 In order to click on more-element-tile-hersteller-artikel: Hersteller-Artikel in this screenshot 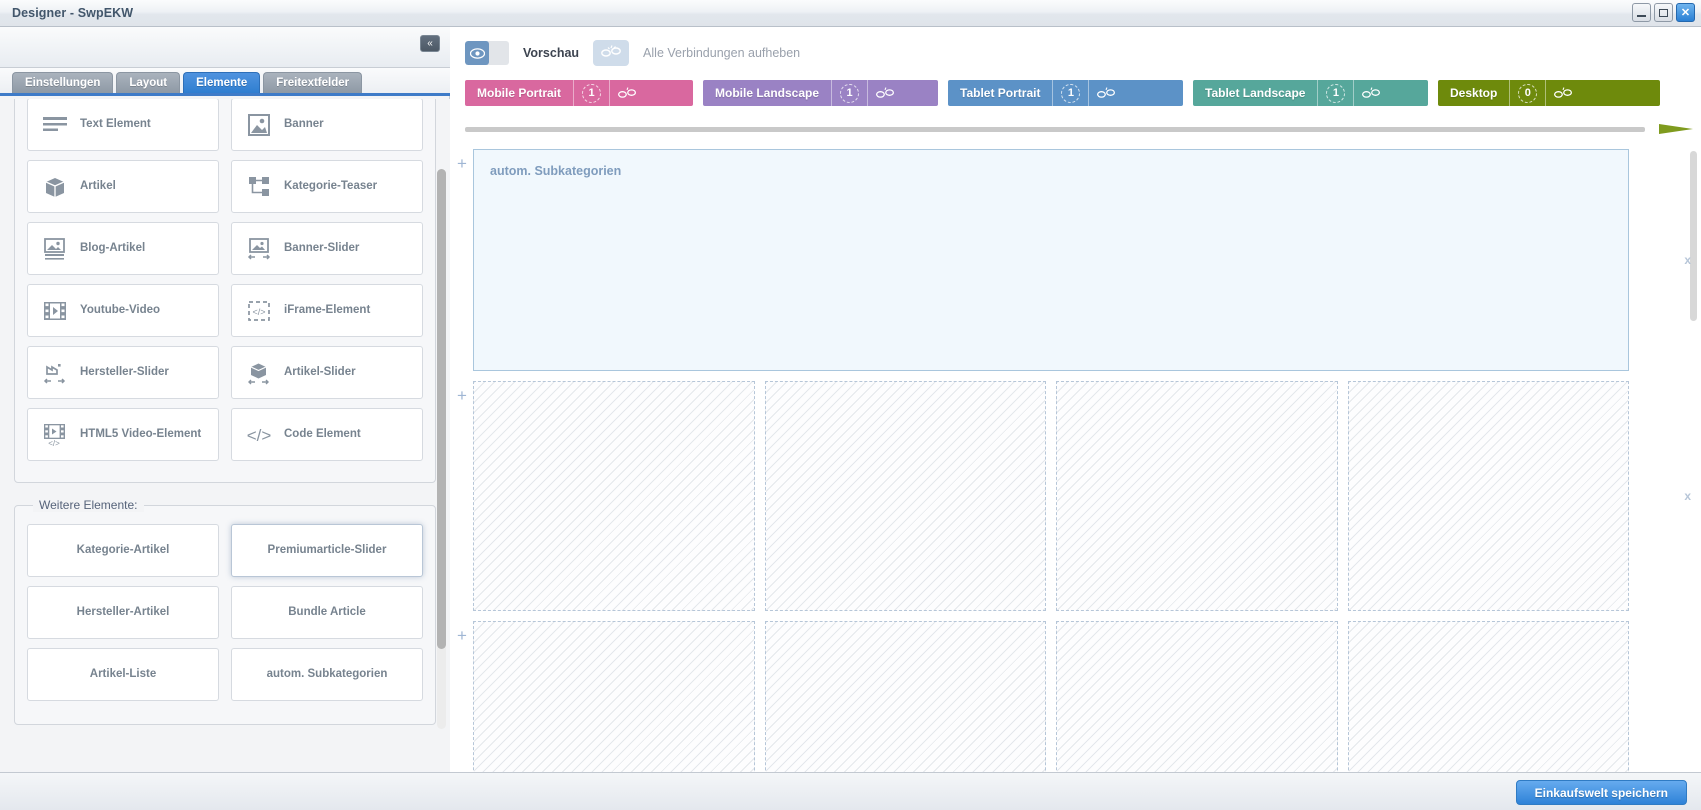, I will do `click(123, 612)`.